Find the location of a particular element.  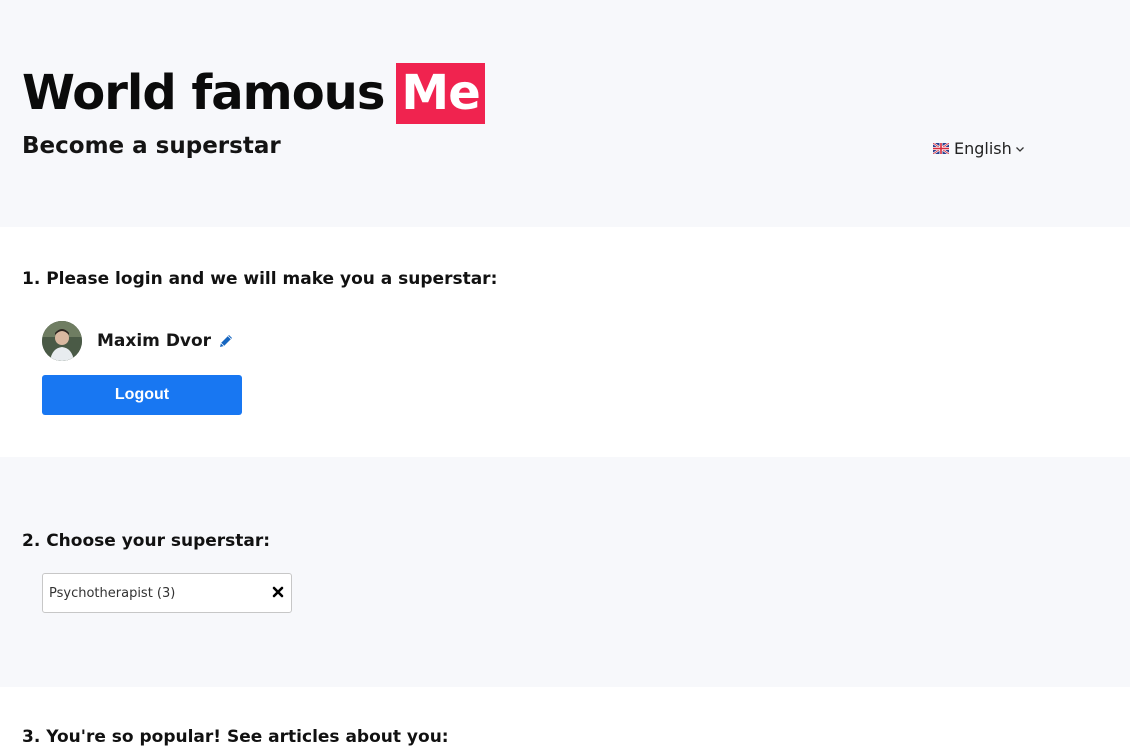

superstar-select-value: Psychotherapist (3) is located at coordinates (112, 593).